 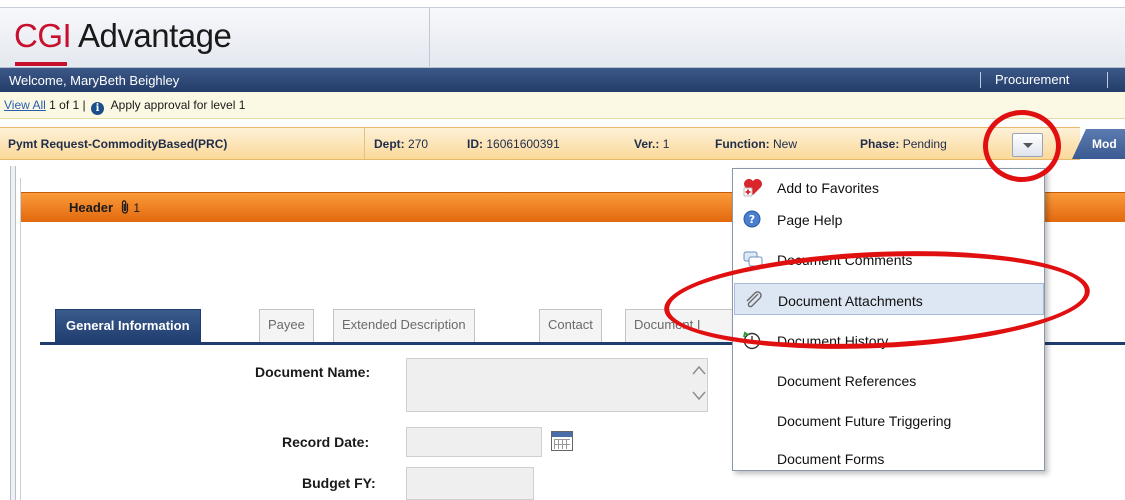 I want to click on tab-label: Contact, so click(x=570, y=324).